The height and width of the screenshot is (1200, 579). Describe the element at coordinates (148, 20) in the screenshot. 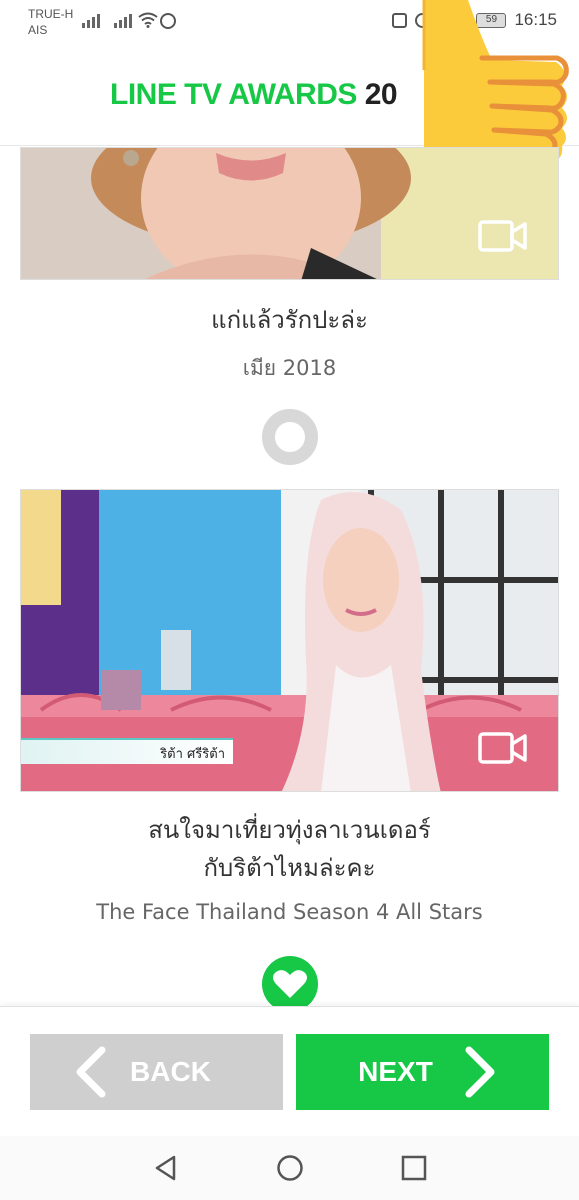

I see `wifi-icon` at that location.